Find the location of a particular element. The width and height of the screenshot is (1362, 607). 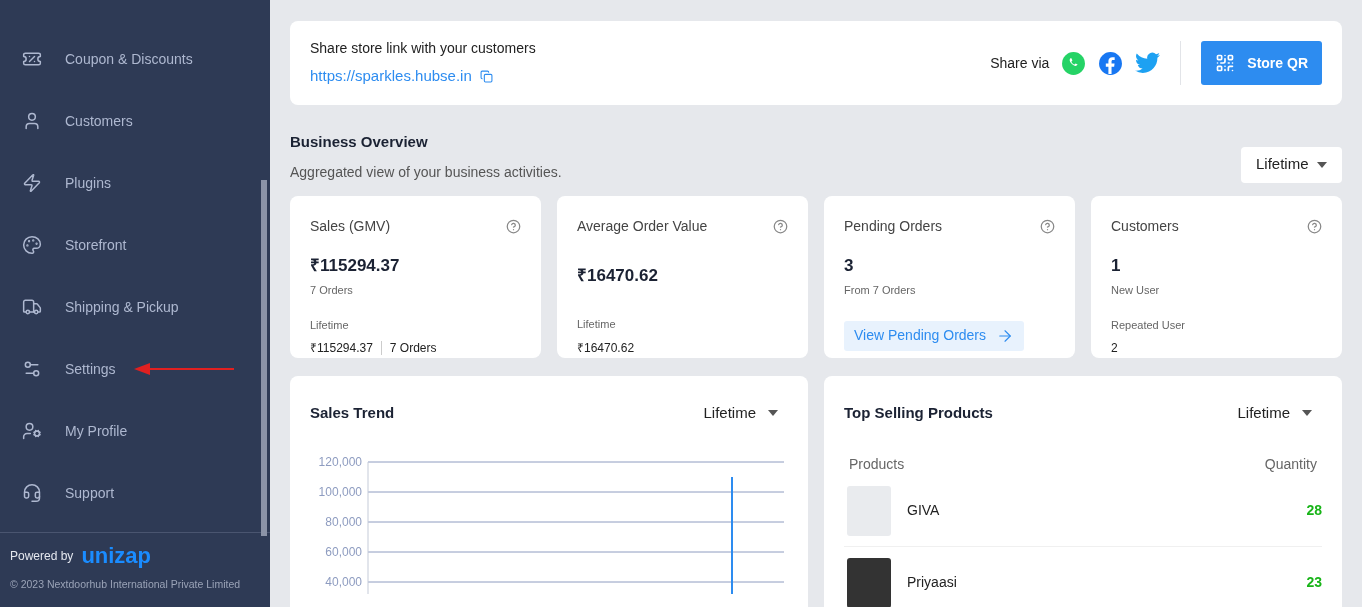

product-name: GIVA is located at coordinates (923, 510).